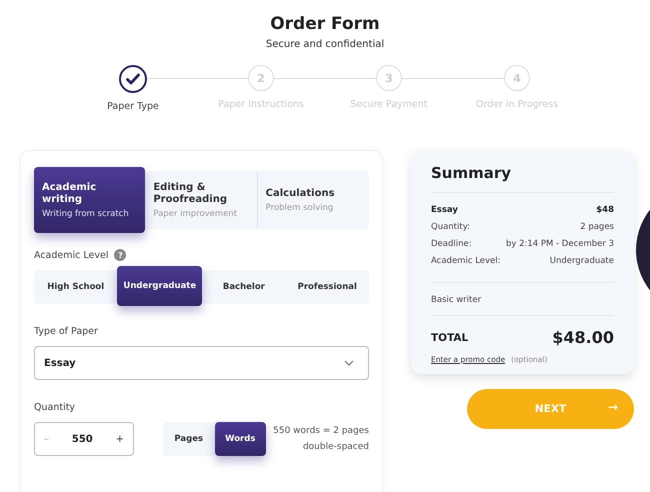 This screenshot has width=650, height=492. Describe the element at coordinates (583, 337) in the screenshot. I see `total-value: $48.00` at that location.